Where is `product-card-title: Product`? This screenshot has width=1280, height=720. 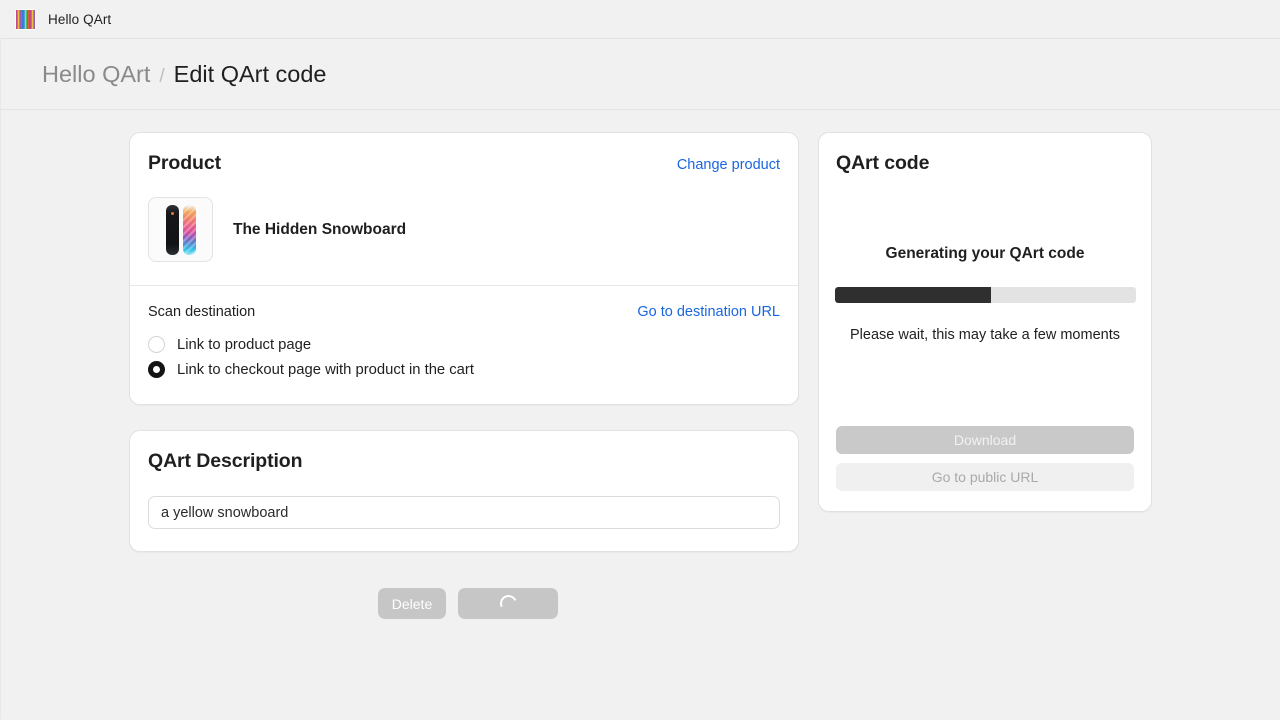
product-card-title: Product is located at coordinates (184, 163).